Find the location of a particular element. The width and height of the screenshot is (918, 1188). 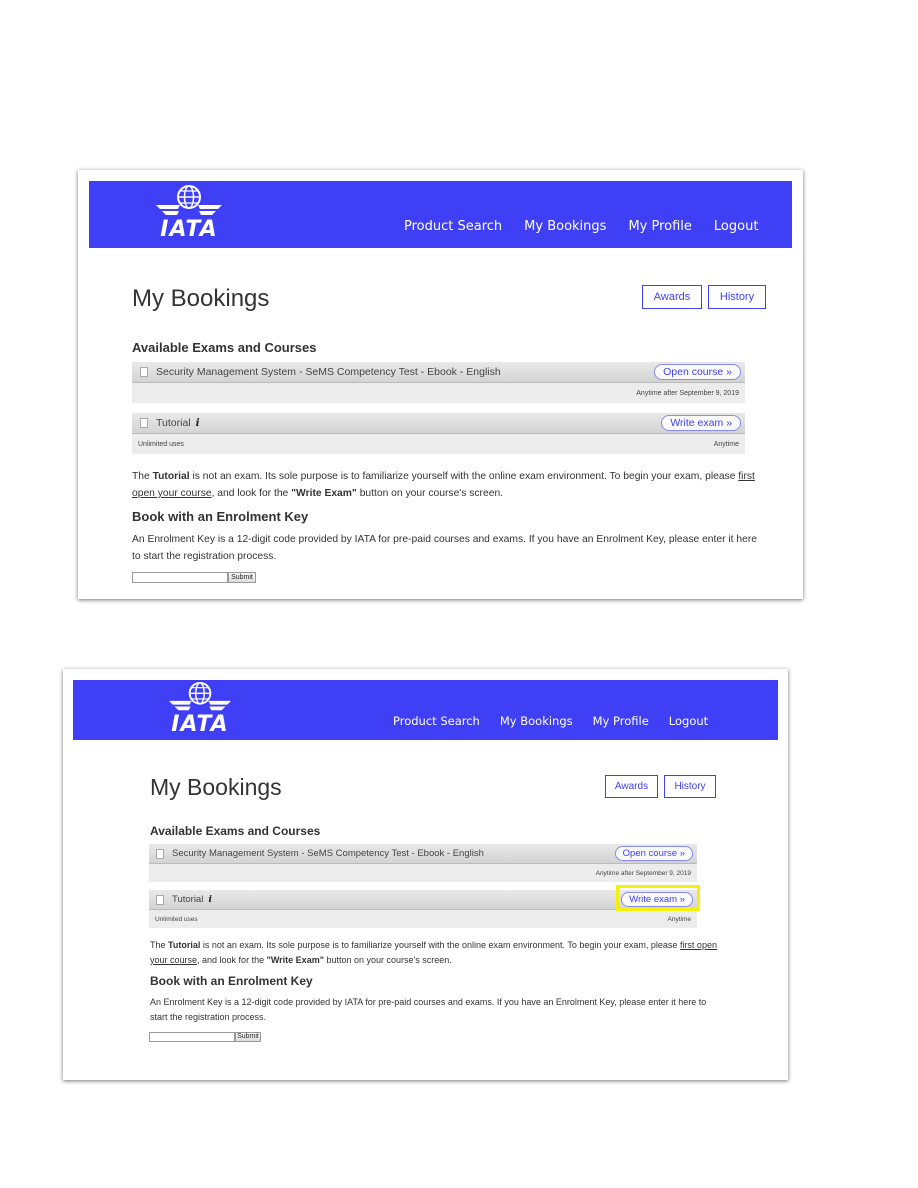

write-exam-highlight is located at coordinates (658, 898).